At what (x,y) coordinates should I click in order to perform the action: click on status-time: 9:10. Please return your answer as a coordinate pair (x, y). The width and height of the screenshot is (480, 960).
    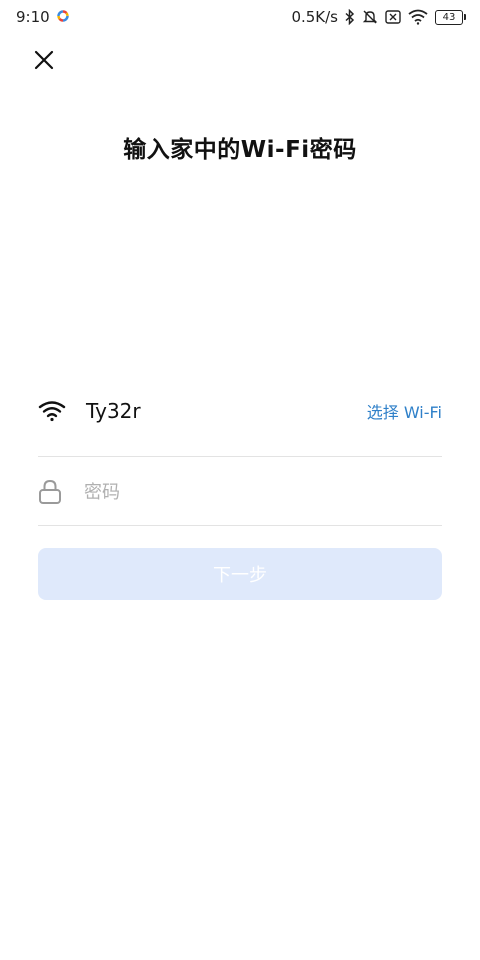
    Looking at the image, I should click on (33, 17).